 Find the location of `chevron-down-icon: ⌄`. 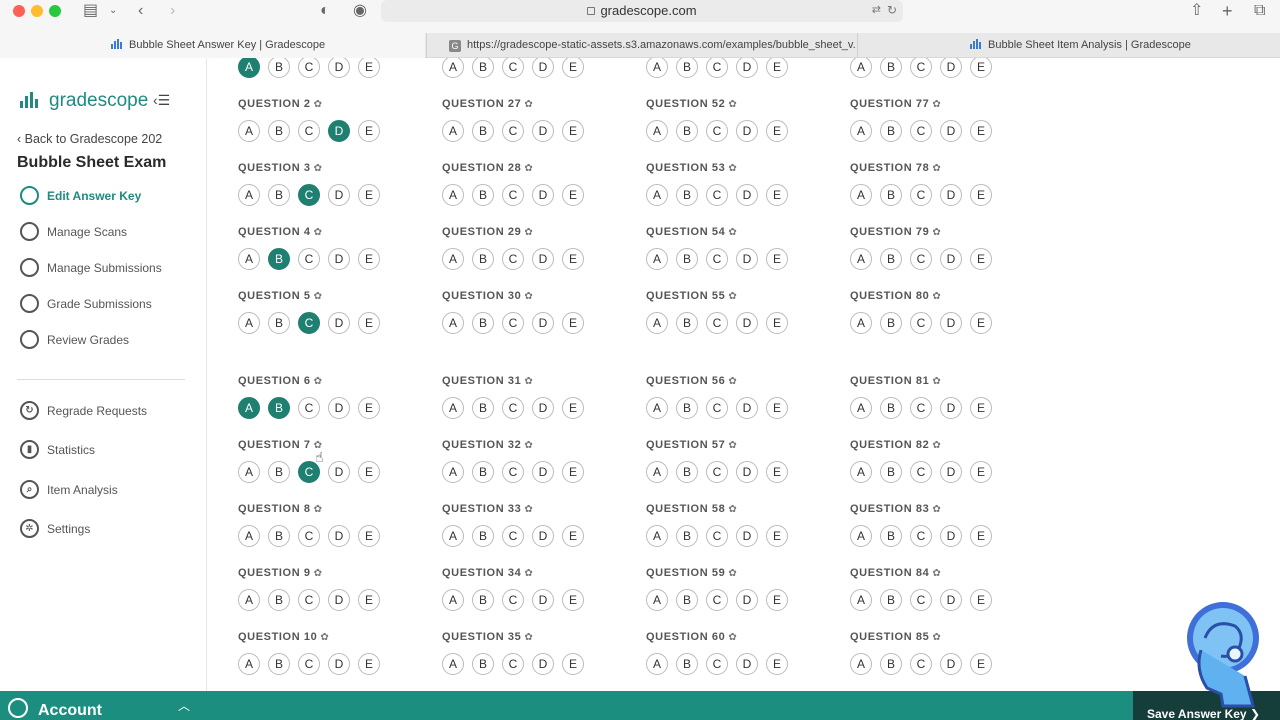

chevron-down-icon: ⌄ is located at coordinates (113, 11).